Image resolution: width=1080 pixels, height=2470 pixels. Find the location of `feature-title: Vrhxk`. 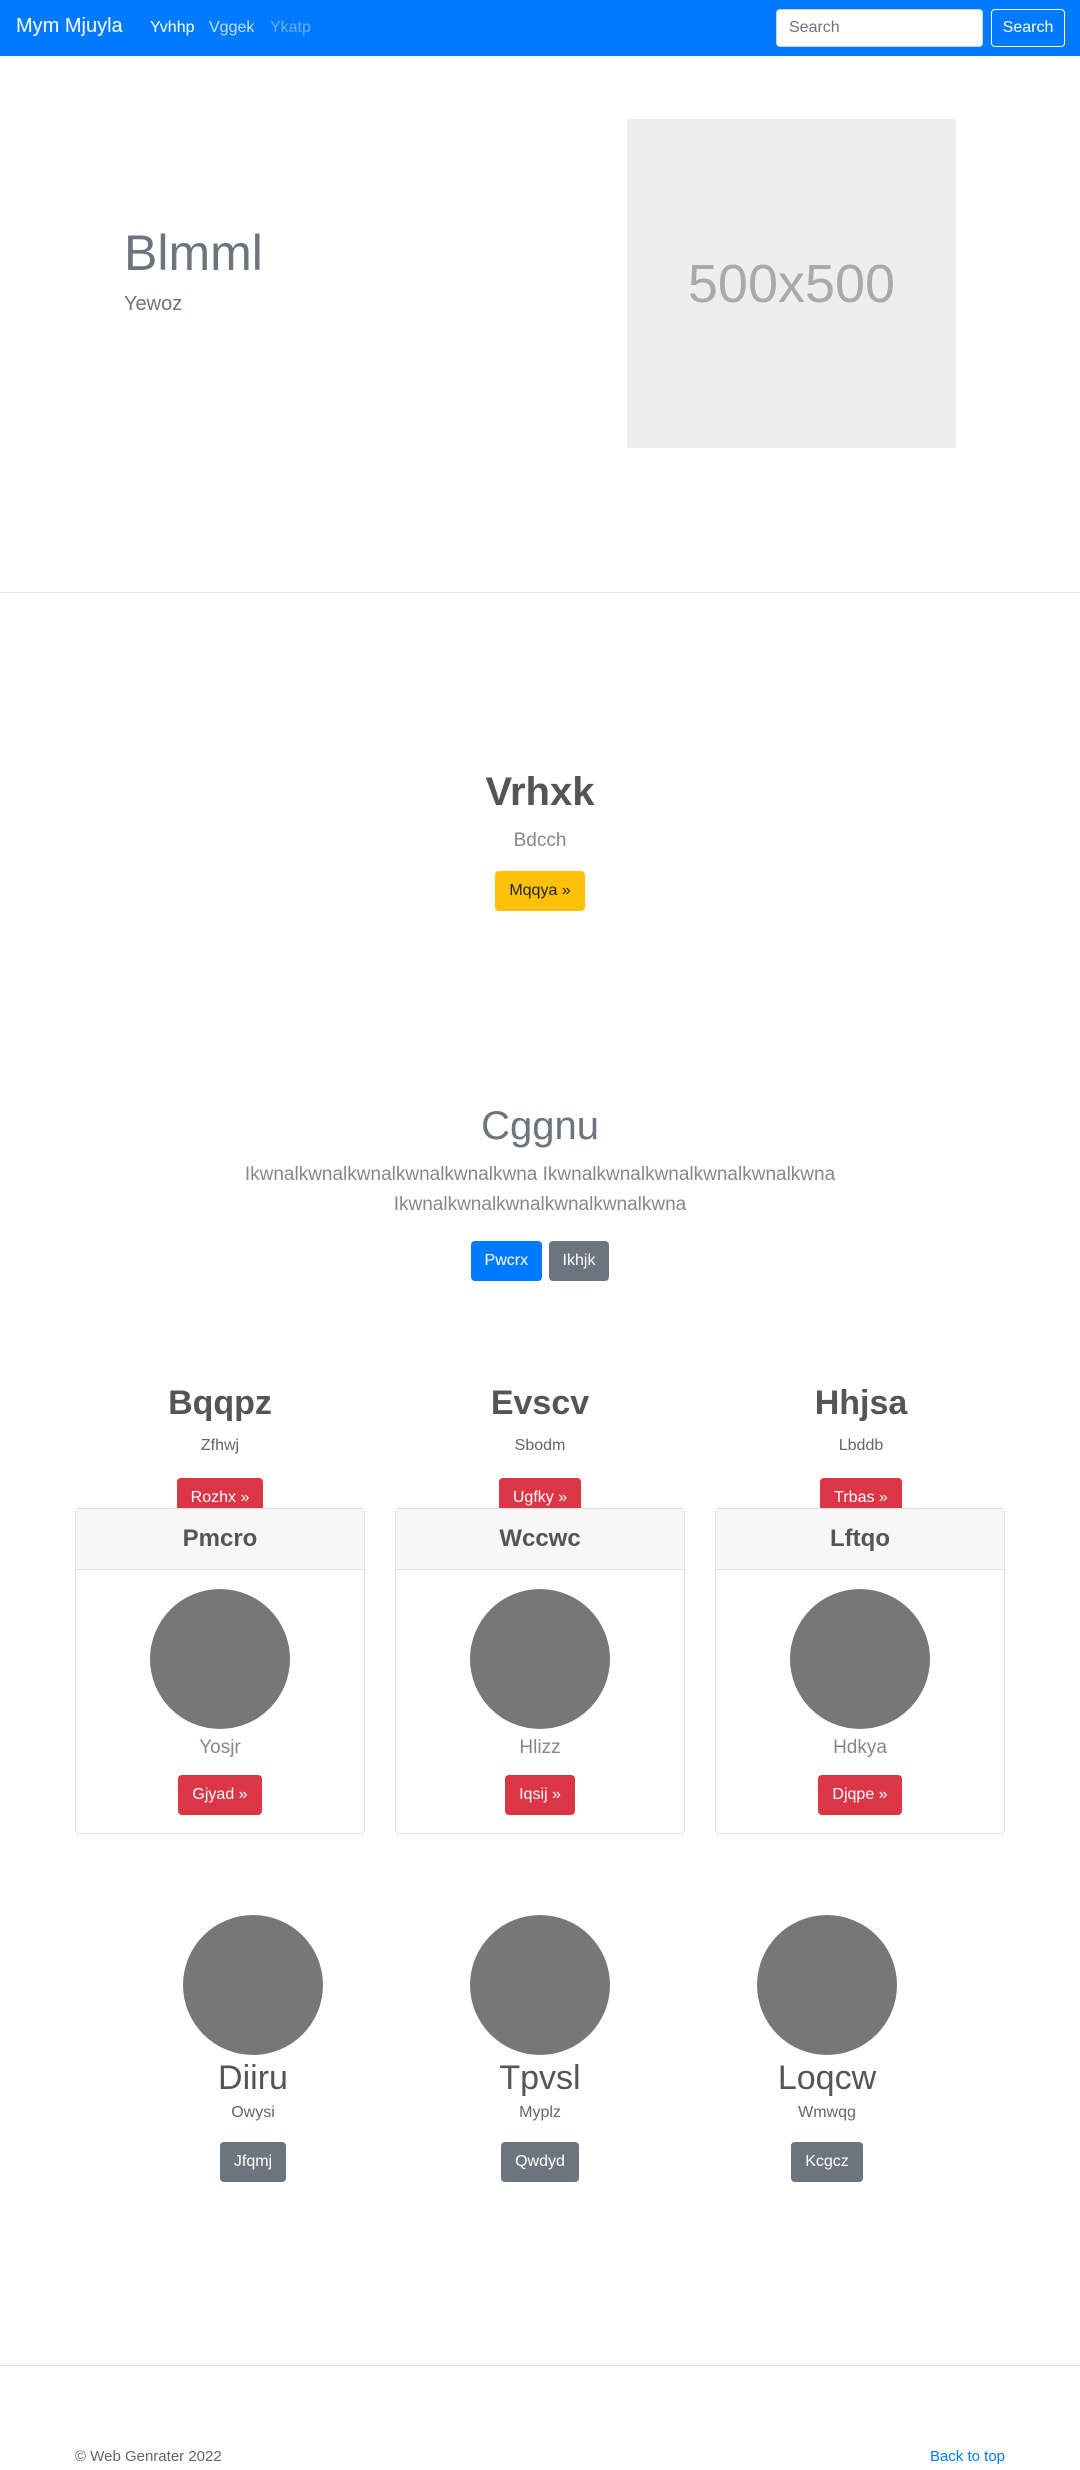

feature-title: Vrhxk is located at coordinates (540, 792).